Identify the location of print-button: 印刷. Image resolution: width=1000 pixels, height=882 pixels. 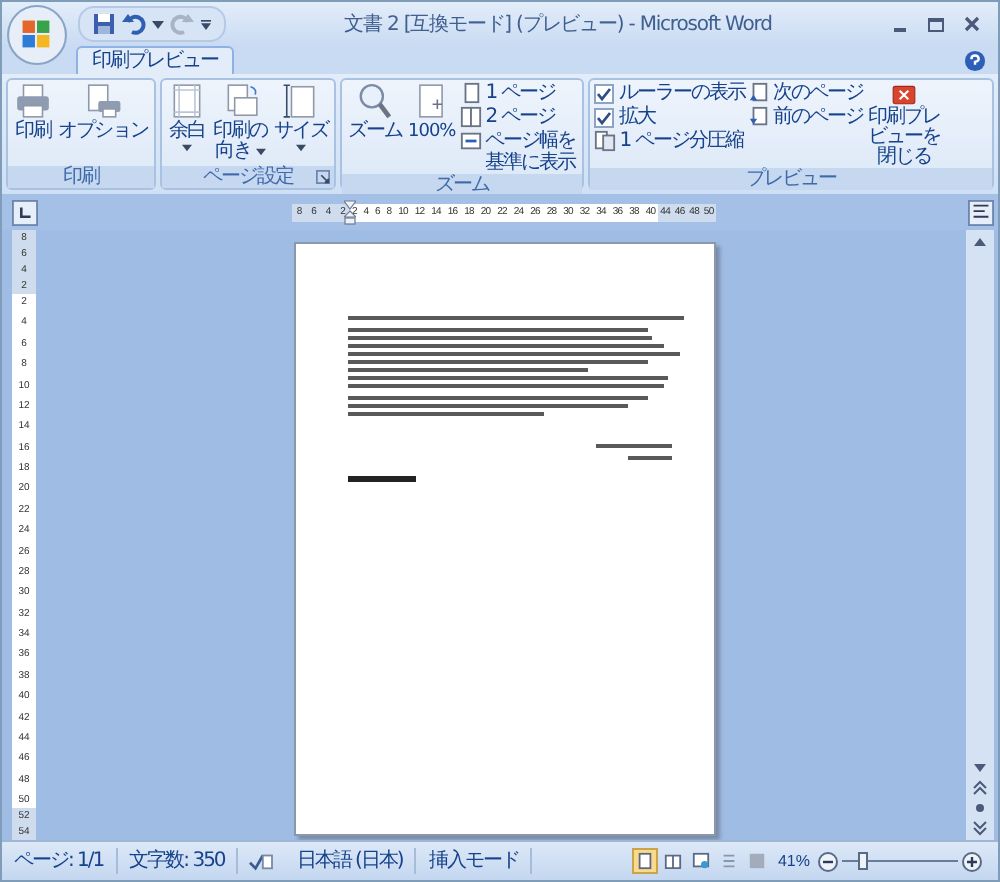
(33, 112).